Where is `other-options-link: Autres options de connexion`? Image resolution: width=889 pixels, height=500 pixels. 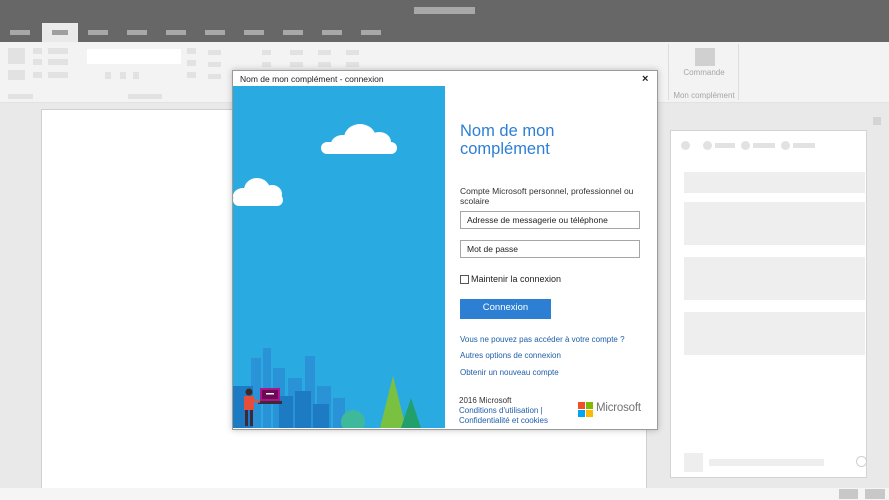
other-options-link: Autres options de connexion is located at coordinates (510, 355).